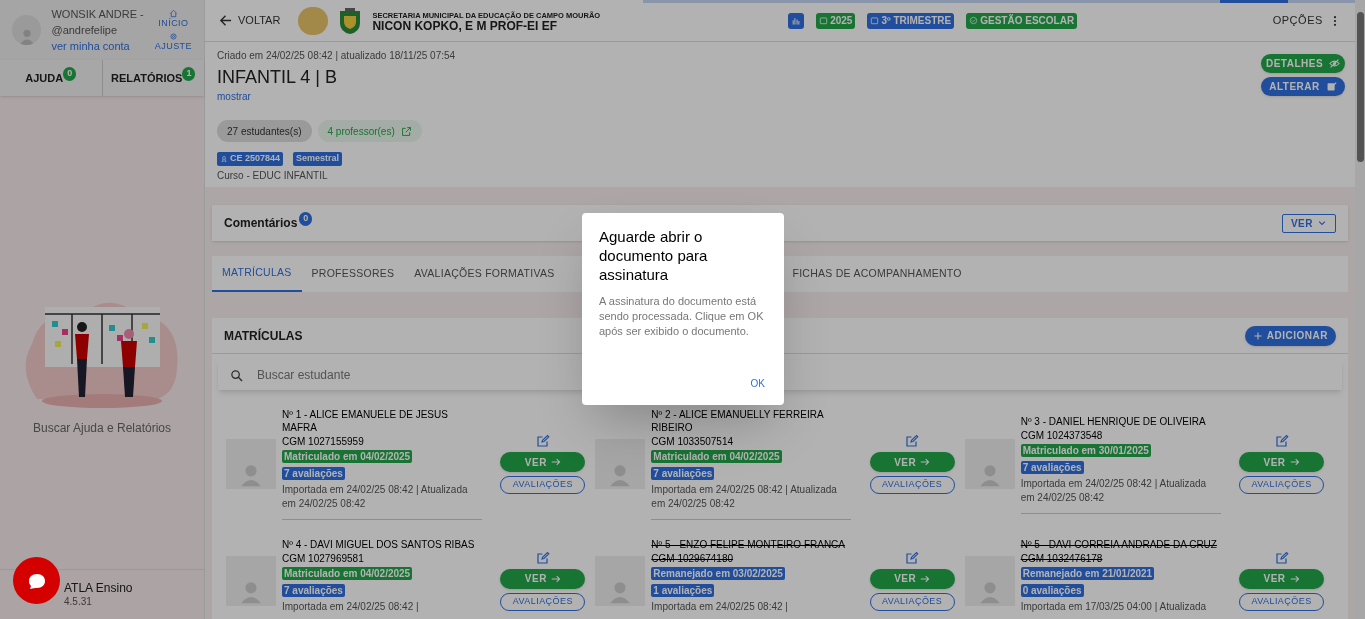 Image resolution: width=1365 pixels, height=619 pixels. What do you see at coordinates (365, 421) in the screenshot?
I see `student-name: Nº 1 - ALICE EMANUELE DE JESUS MAFRA` at bounding box center [365, 421].